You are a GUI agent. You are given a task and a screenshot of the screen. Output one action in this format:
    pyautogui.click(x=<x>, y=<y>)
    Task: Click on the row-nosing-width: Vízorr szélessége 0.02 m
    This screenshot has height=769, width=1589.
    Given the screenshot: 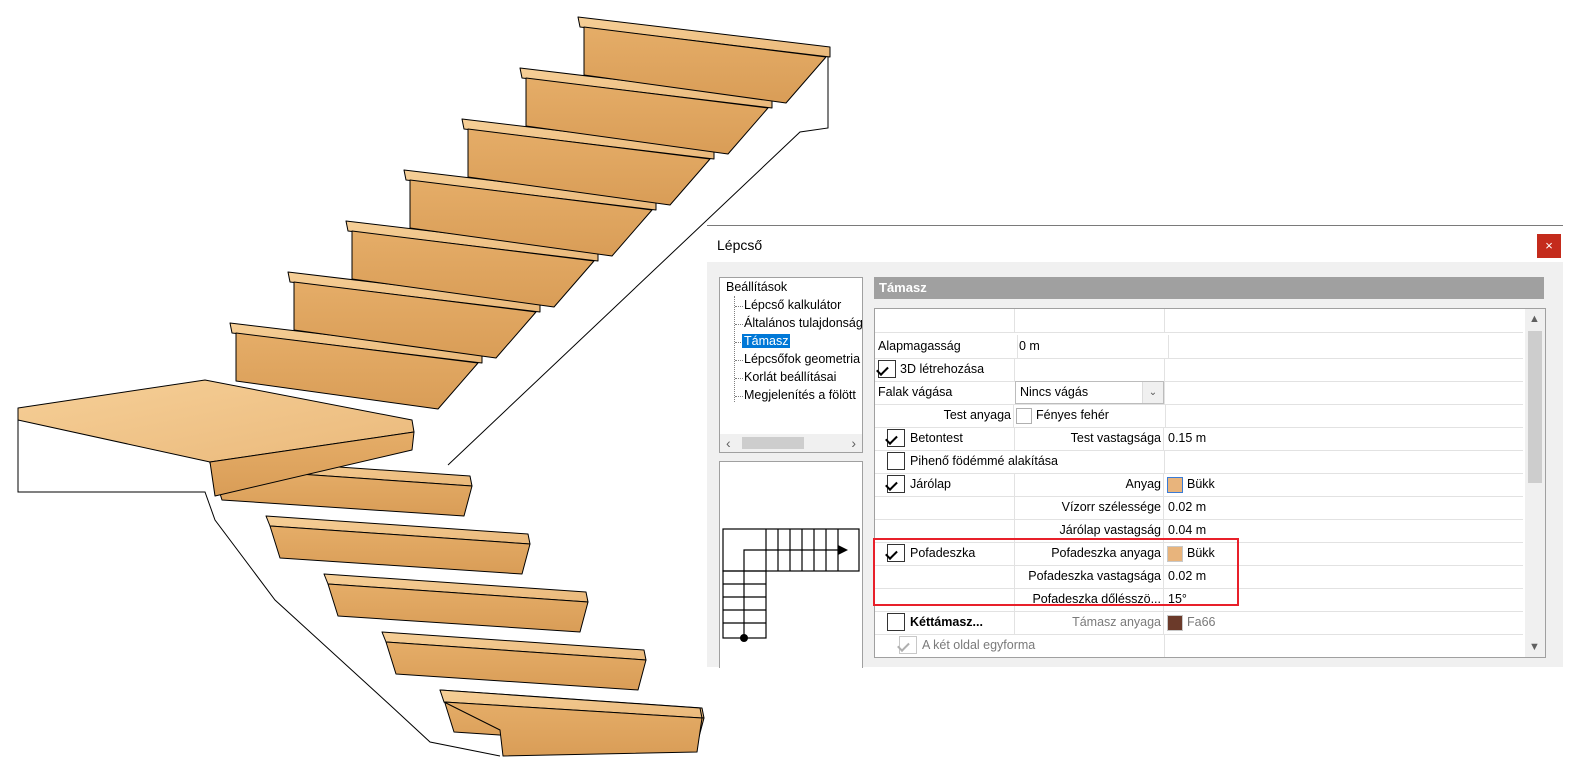 What is the action you would take?
    pyautogui.click(x=1199, y=508)
    